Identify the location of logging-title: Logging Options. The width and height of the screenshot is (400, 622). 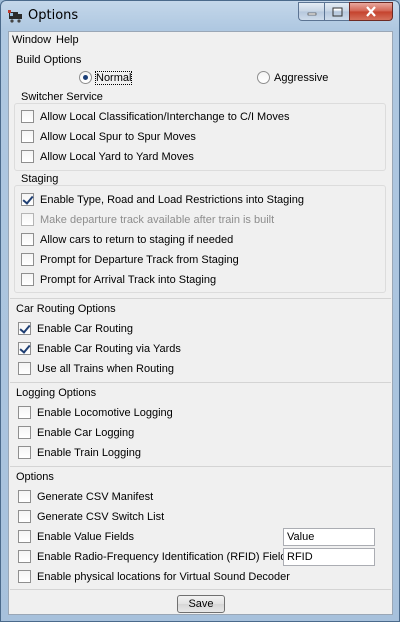
(56, 393).